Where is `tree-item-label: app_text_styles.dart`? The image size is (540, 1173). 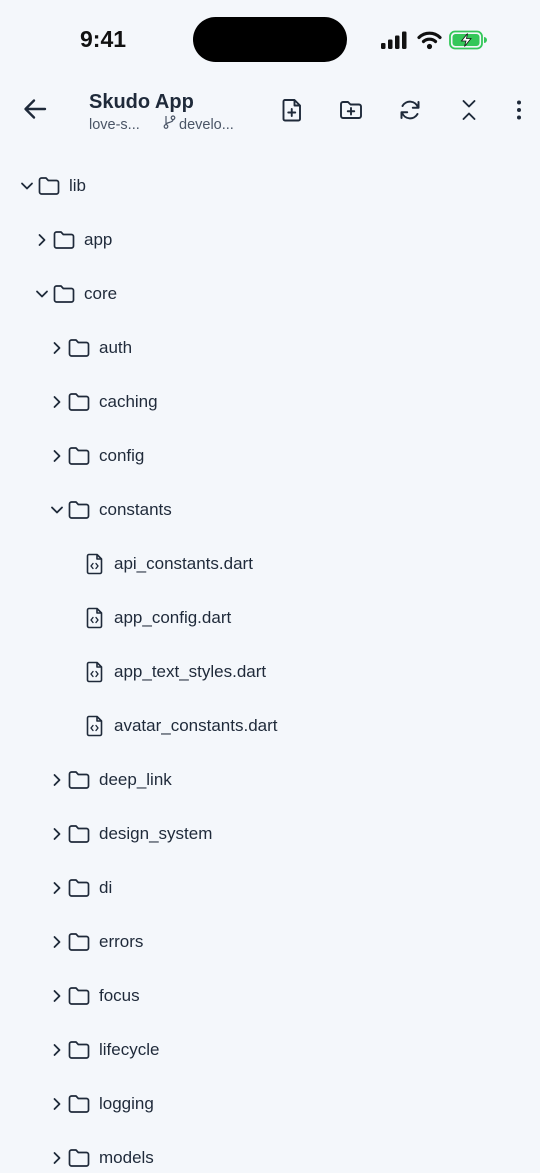
tree-item-label: app_text_styles.dart is located at coordinates (190, 671).